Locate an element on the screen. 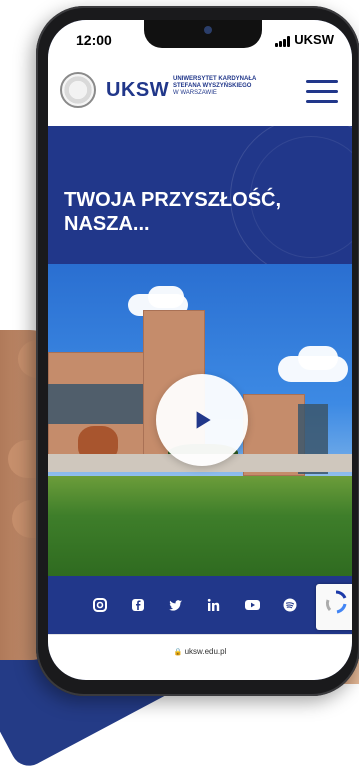 This screenshot has width=359, height=772. carrier-name: UKSW is located at coordinates (314, 39).